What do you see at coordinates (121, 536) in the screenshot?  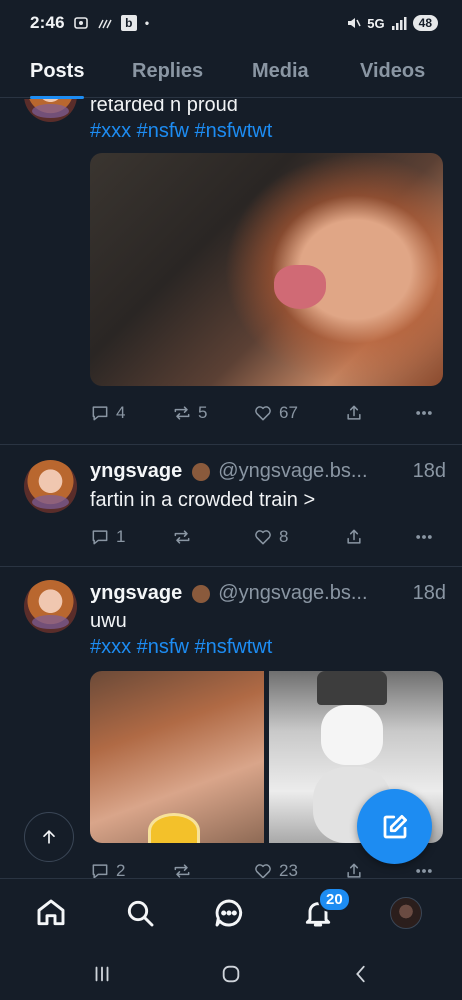 I see `reply-count: 1` at bounding box center [121, 536].